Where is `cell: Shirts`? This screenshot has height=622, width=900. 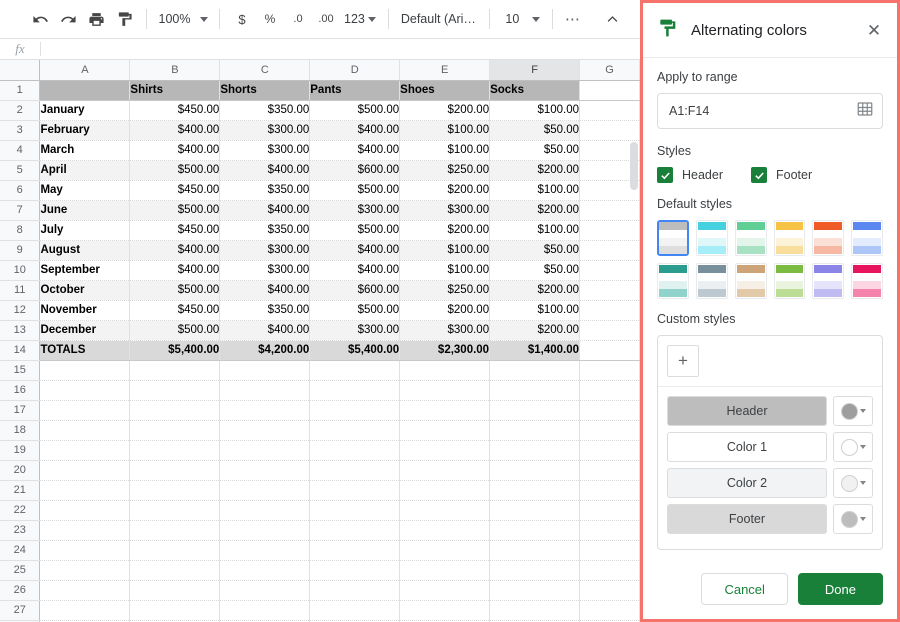 cell: Shirts is located at coordinates (175, 90).